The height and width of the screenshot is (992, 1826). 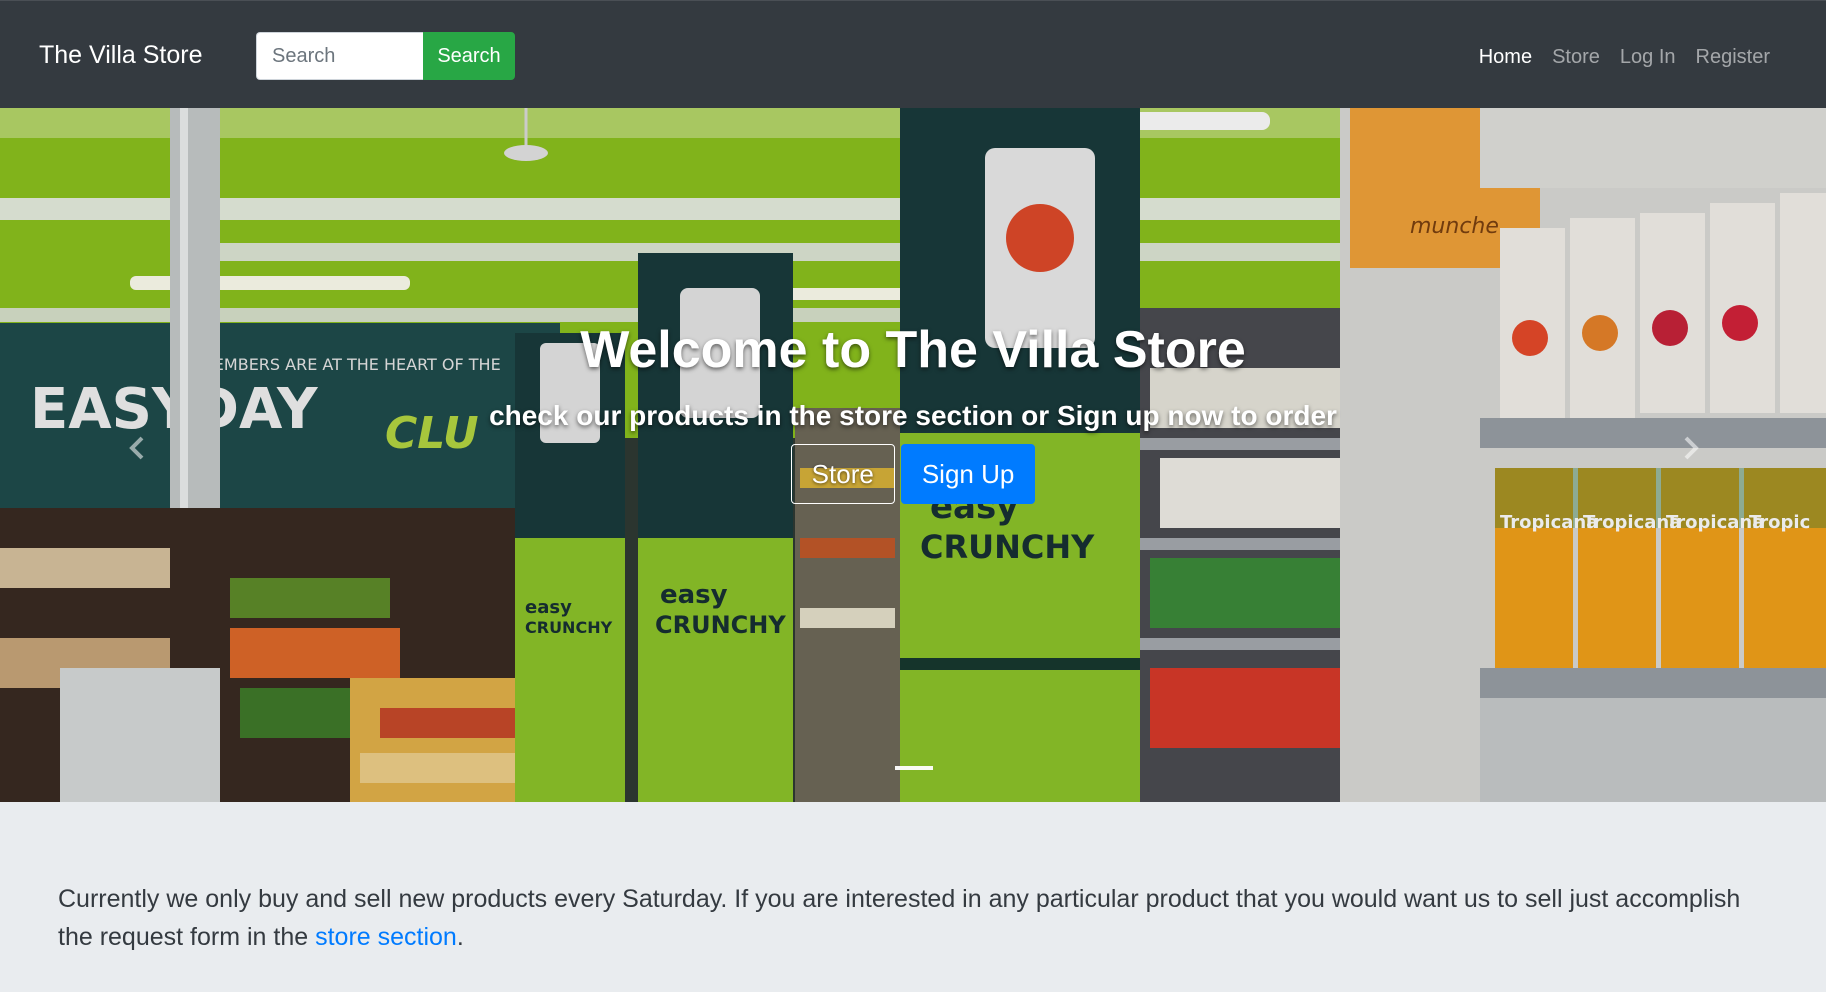 I want to click on search-form: Search, so click(x=385, y=56).